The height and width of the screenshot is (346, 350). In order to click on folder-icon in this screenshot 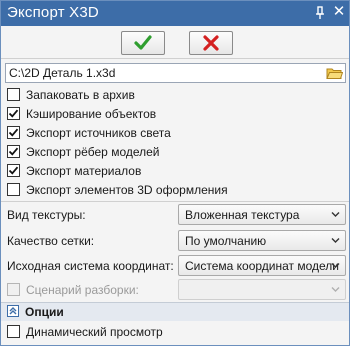, I will do `click(335, 73)`.